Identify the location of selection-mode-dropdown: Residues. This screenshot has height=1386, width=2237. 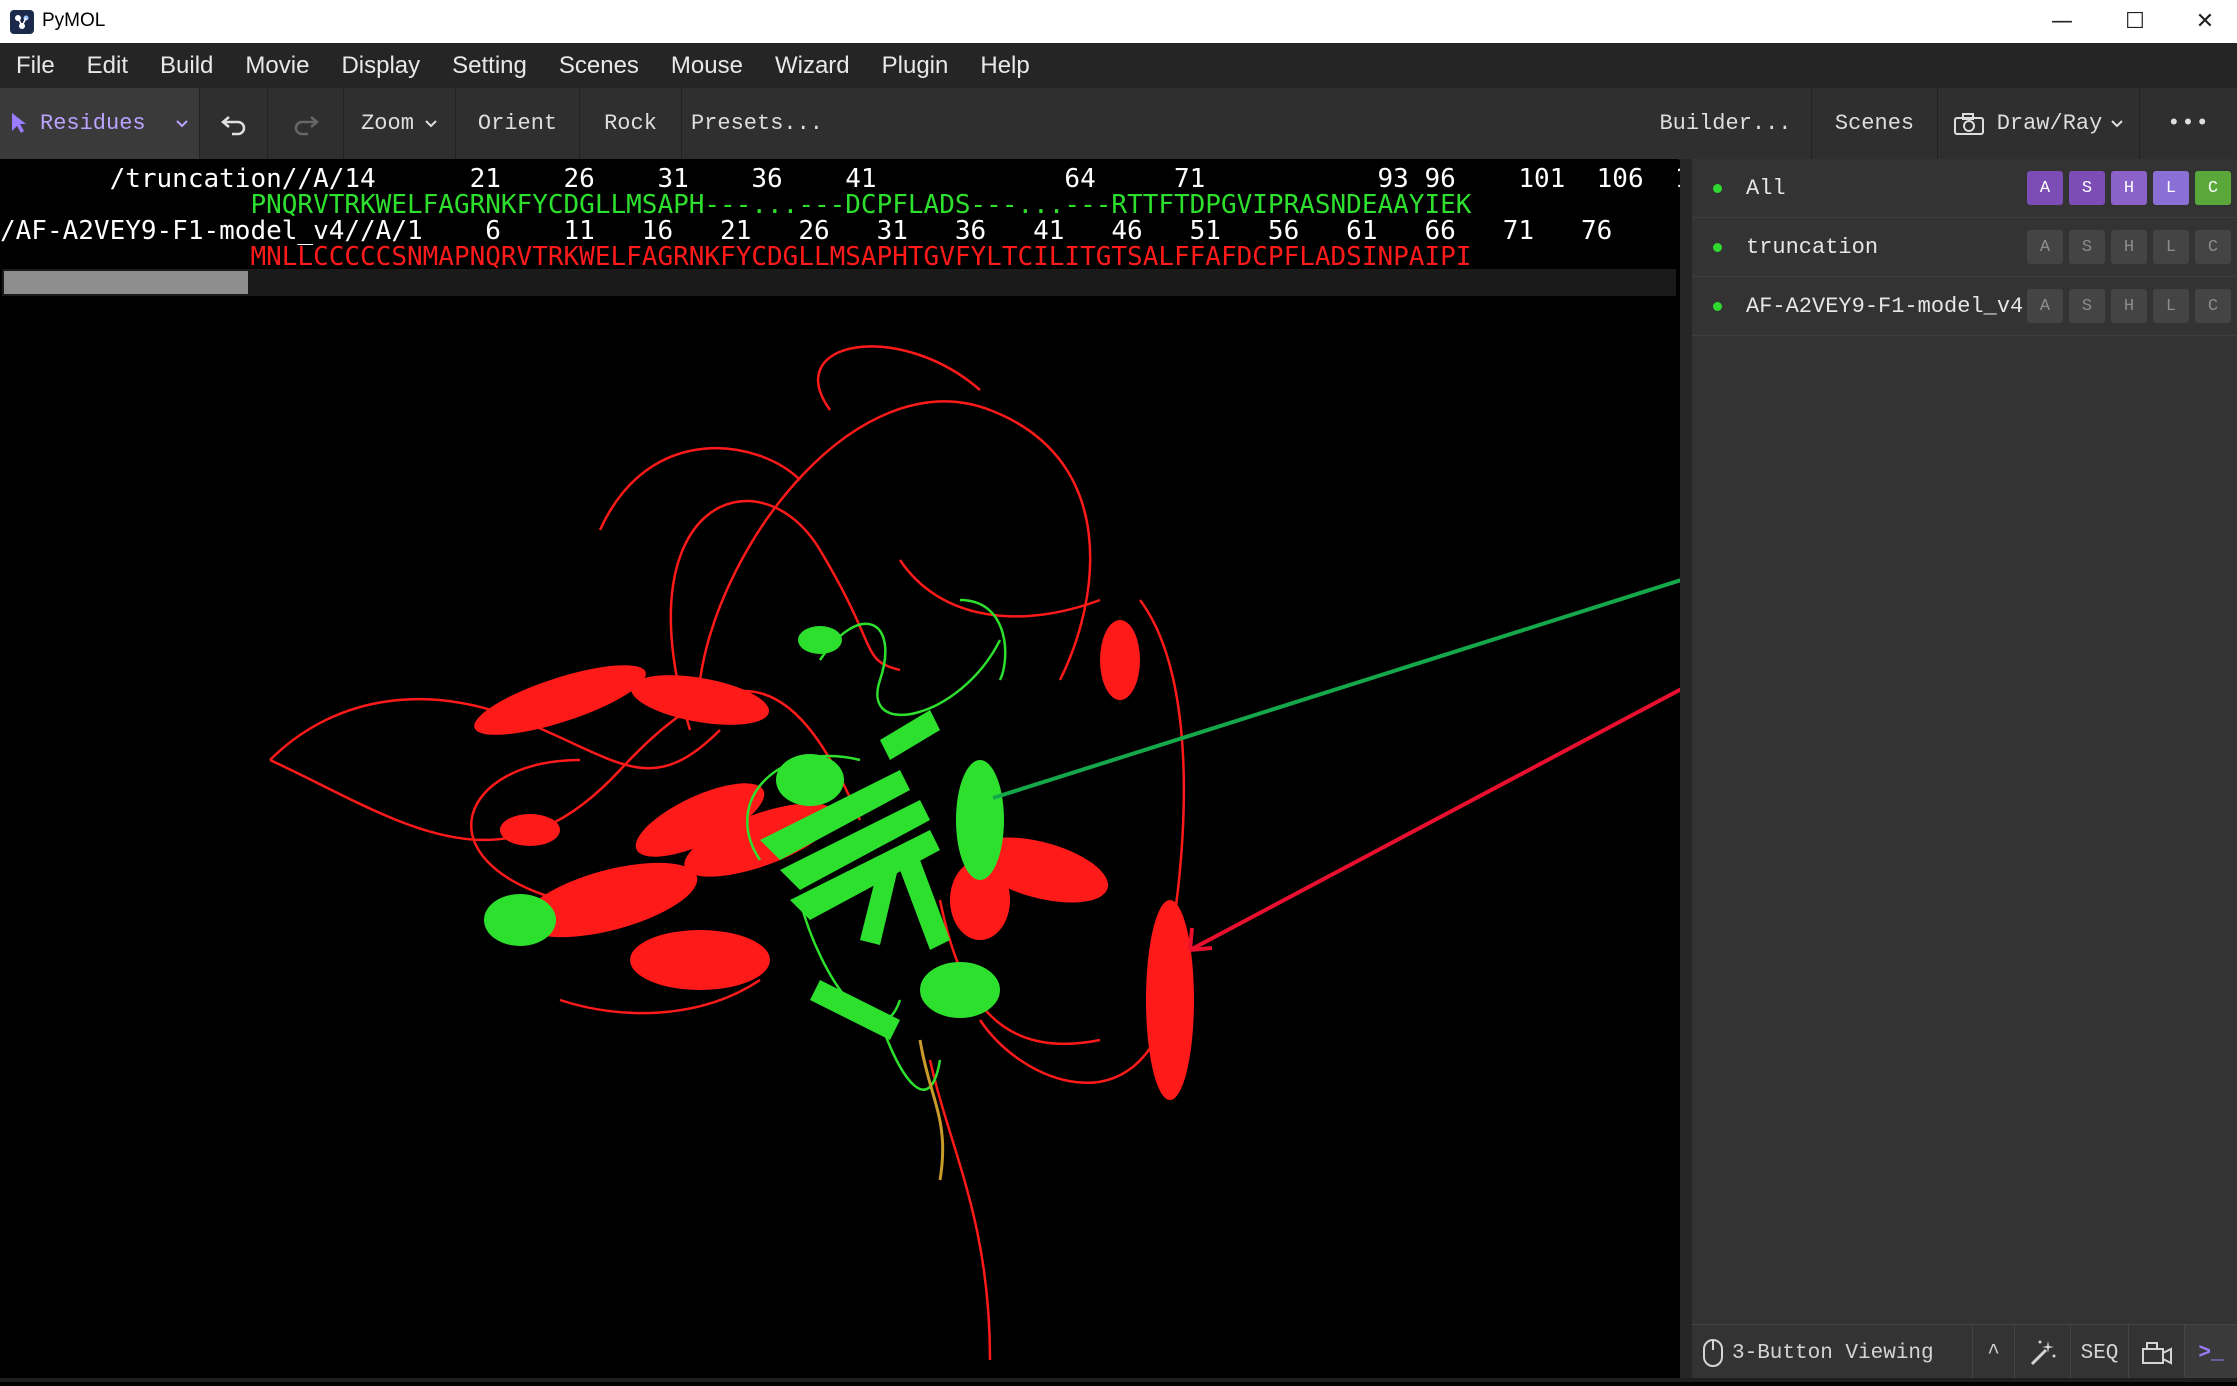
(100, 123).